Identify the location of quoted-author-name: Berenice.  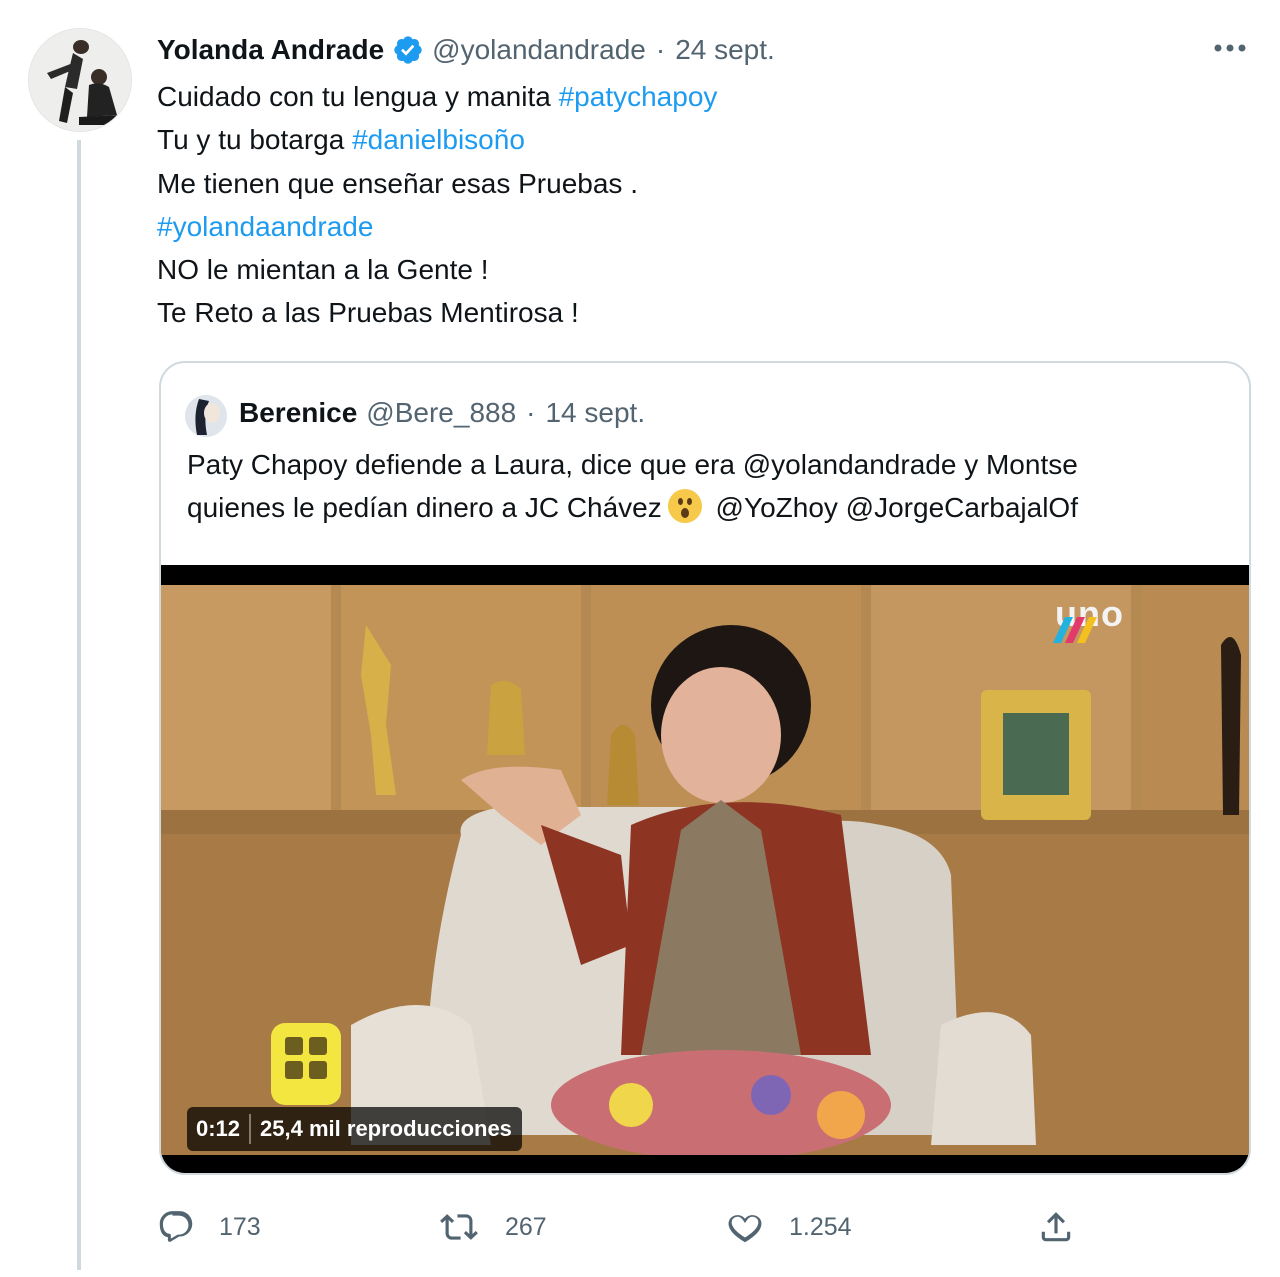
(298, 413).